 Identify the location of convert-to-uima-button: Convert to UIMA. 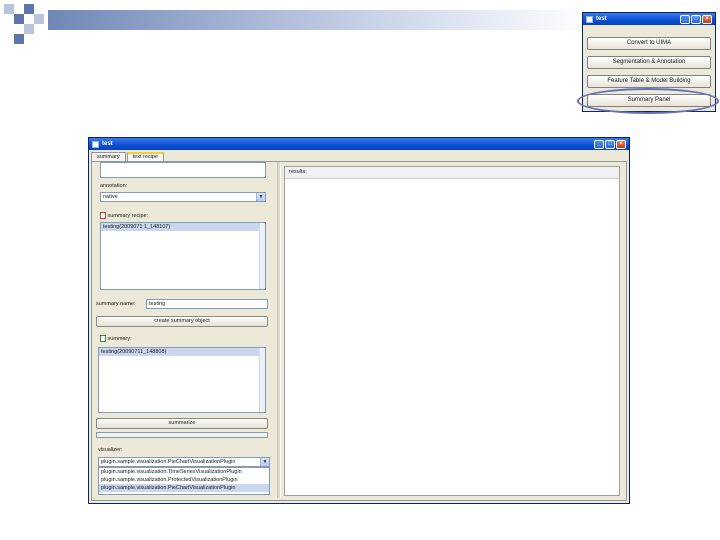
(649, 43).